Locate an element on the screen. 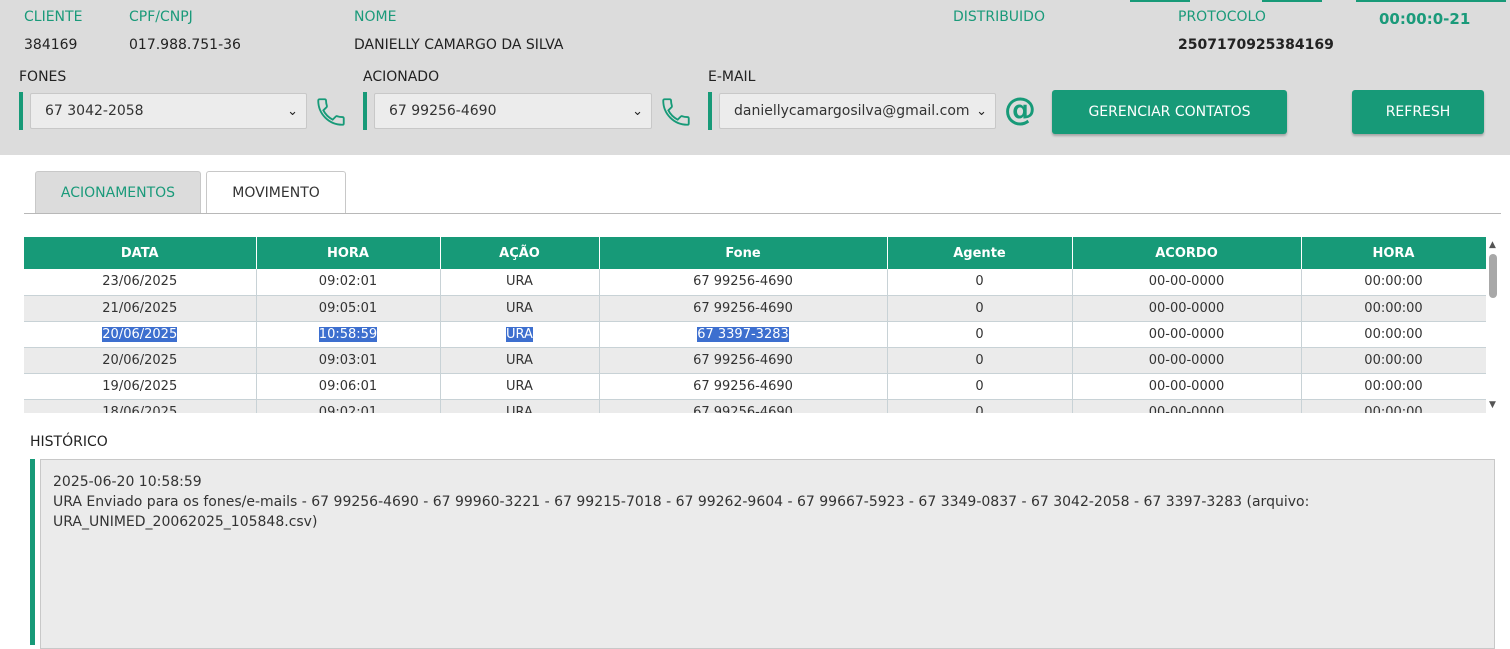 This screenshot has width=1510, height=649. column-header-agente: Agente is located at coordinates (980, 253).